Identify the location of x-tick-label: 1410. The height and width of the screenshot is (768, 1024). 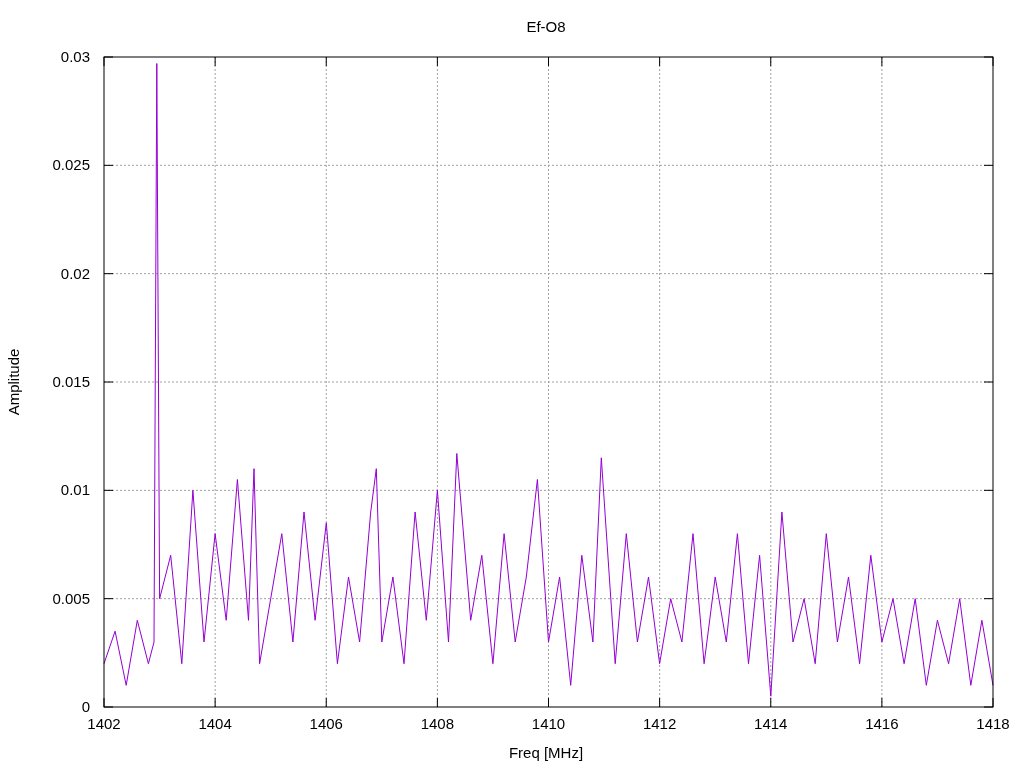
(548, 723).